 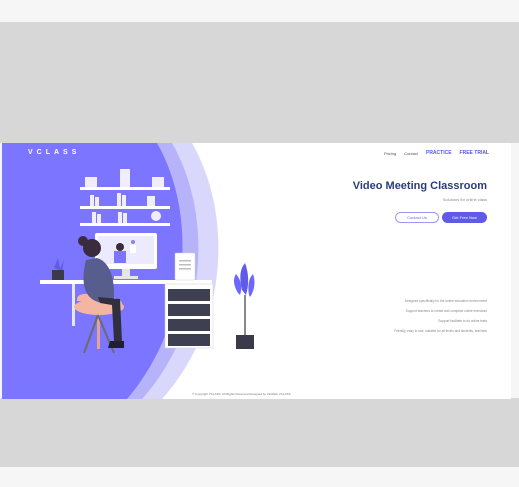 I want to click on contact-button: Contact Us, so click(x=417, y=217).